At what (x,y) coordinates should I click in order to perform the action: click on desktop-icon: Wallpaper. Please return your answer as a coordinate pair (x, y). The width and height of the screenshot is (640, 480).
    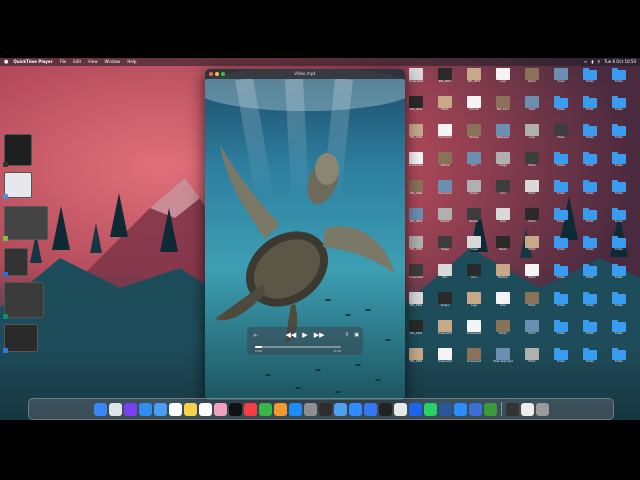
    Looking at the image, I should click on (503, 137).